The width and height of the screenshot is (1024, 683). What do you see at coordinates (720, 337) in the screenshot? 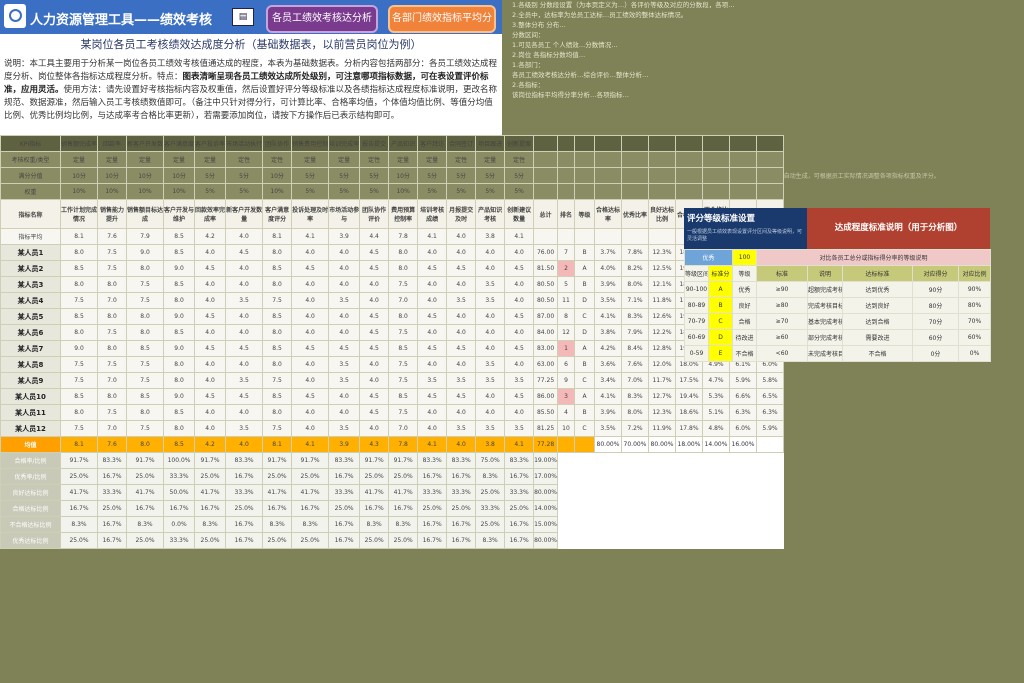
I see `score-input: D` at bounding box center [720, 337].